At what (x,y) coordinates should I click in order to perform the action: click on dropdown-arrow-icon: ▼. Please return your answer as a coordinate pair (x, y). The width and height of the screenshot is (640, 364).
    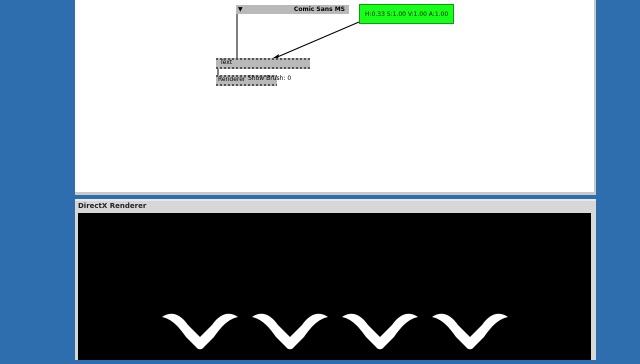
    Looking at the image, I should click on (240, 9).